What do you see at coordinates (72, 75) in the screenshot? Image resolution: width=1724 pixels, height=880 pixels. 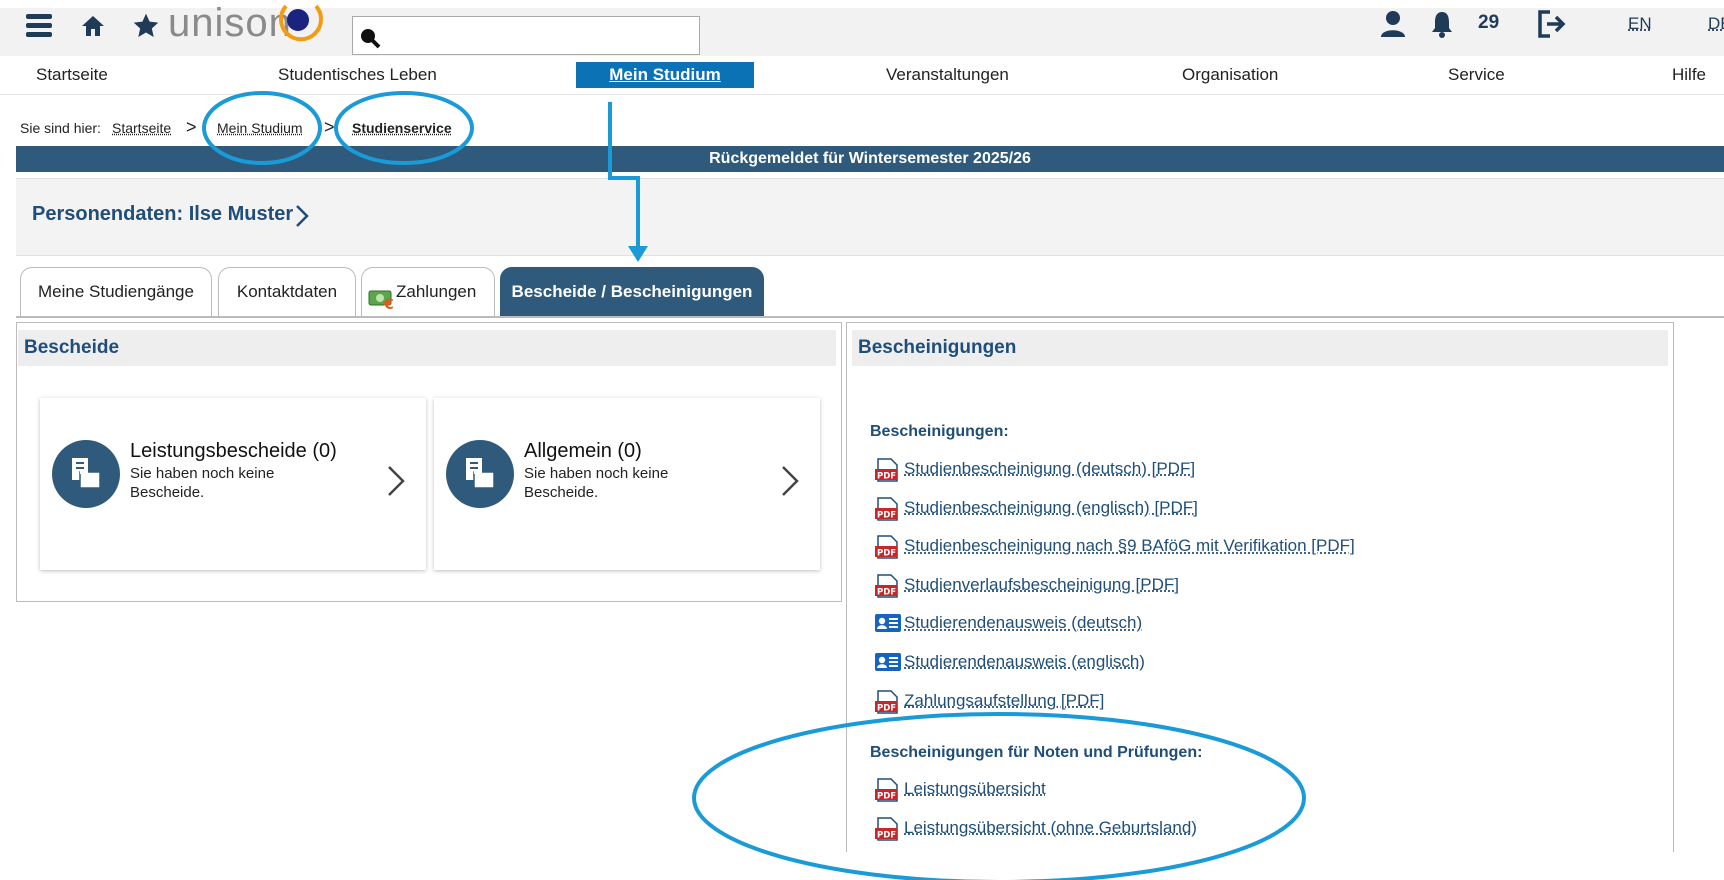 I see `nav-item-startseite: Startseite` at bounding box center [72, 75].